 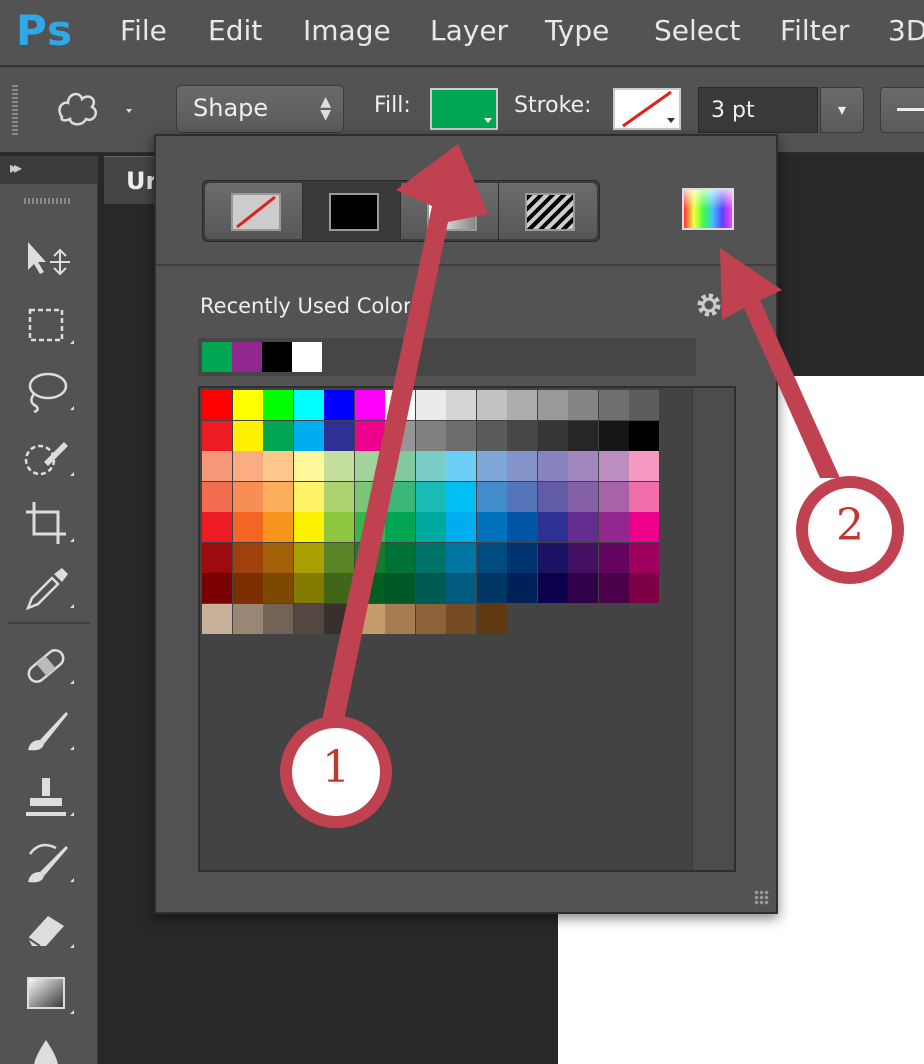 I want to click on stroke-type-dropdown, so click(x=902, y=110).